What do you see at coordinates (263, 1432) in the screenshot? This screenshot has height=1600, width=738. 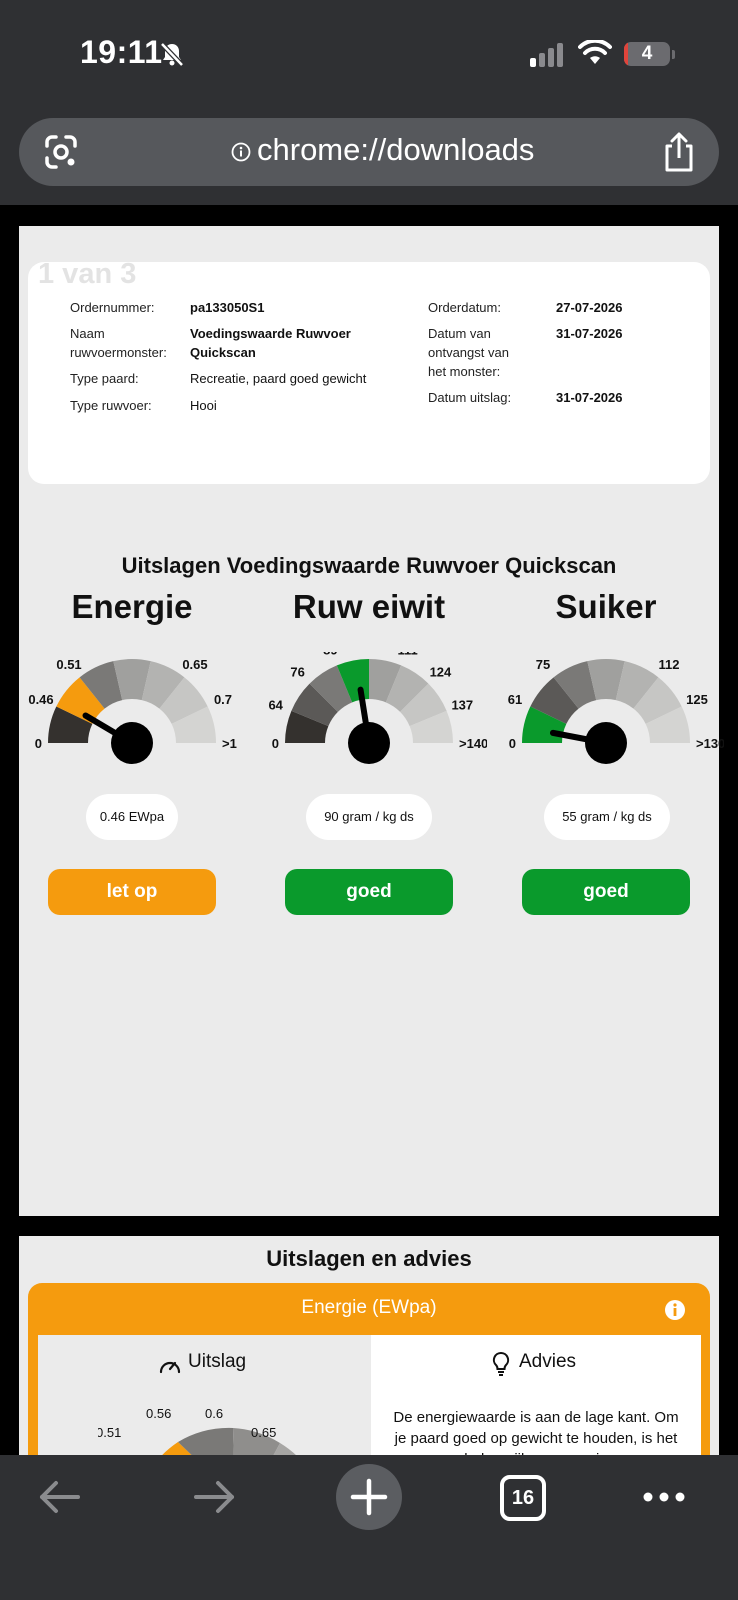 I see `mini-gauge-tick: 0.65` at bounding box center [263, 1432].